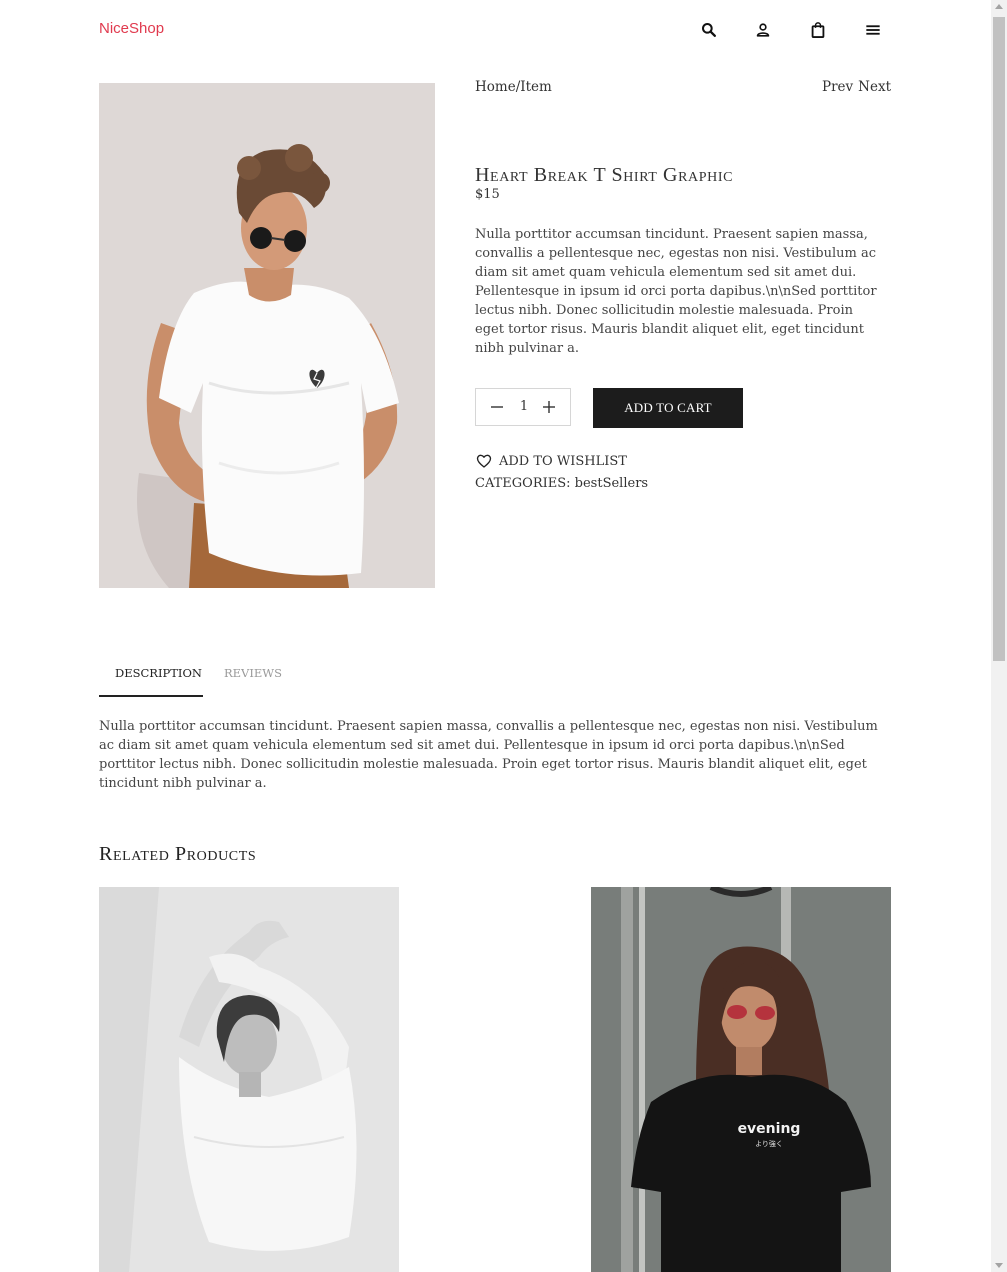  What do you see at coordinates (873, 30) in the screenshot?
I see `menu-icon` at bounding box center [873, 30].